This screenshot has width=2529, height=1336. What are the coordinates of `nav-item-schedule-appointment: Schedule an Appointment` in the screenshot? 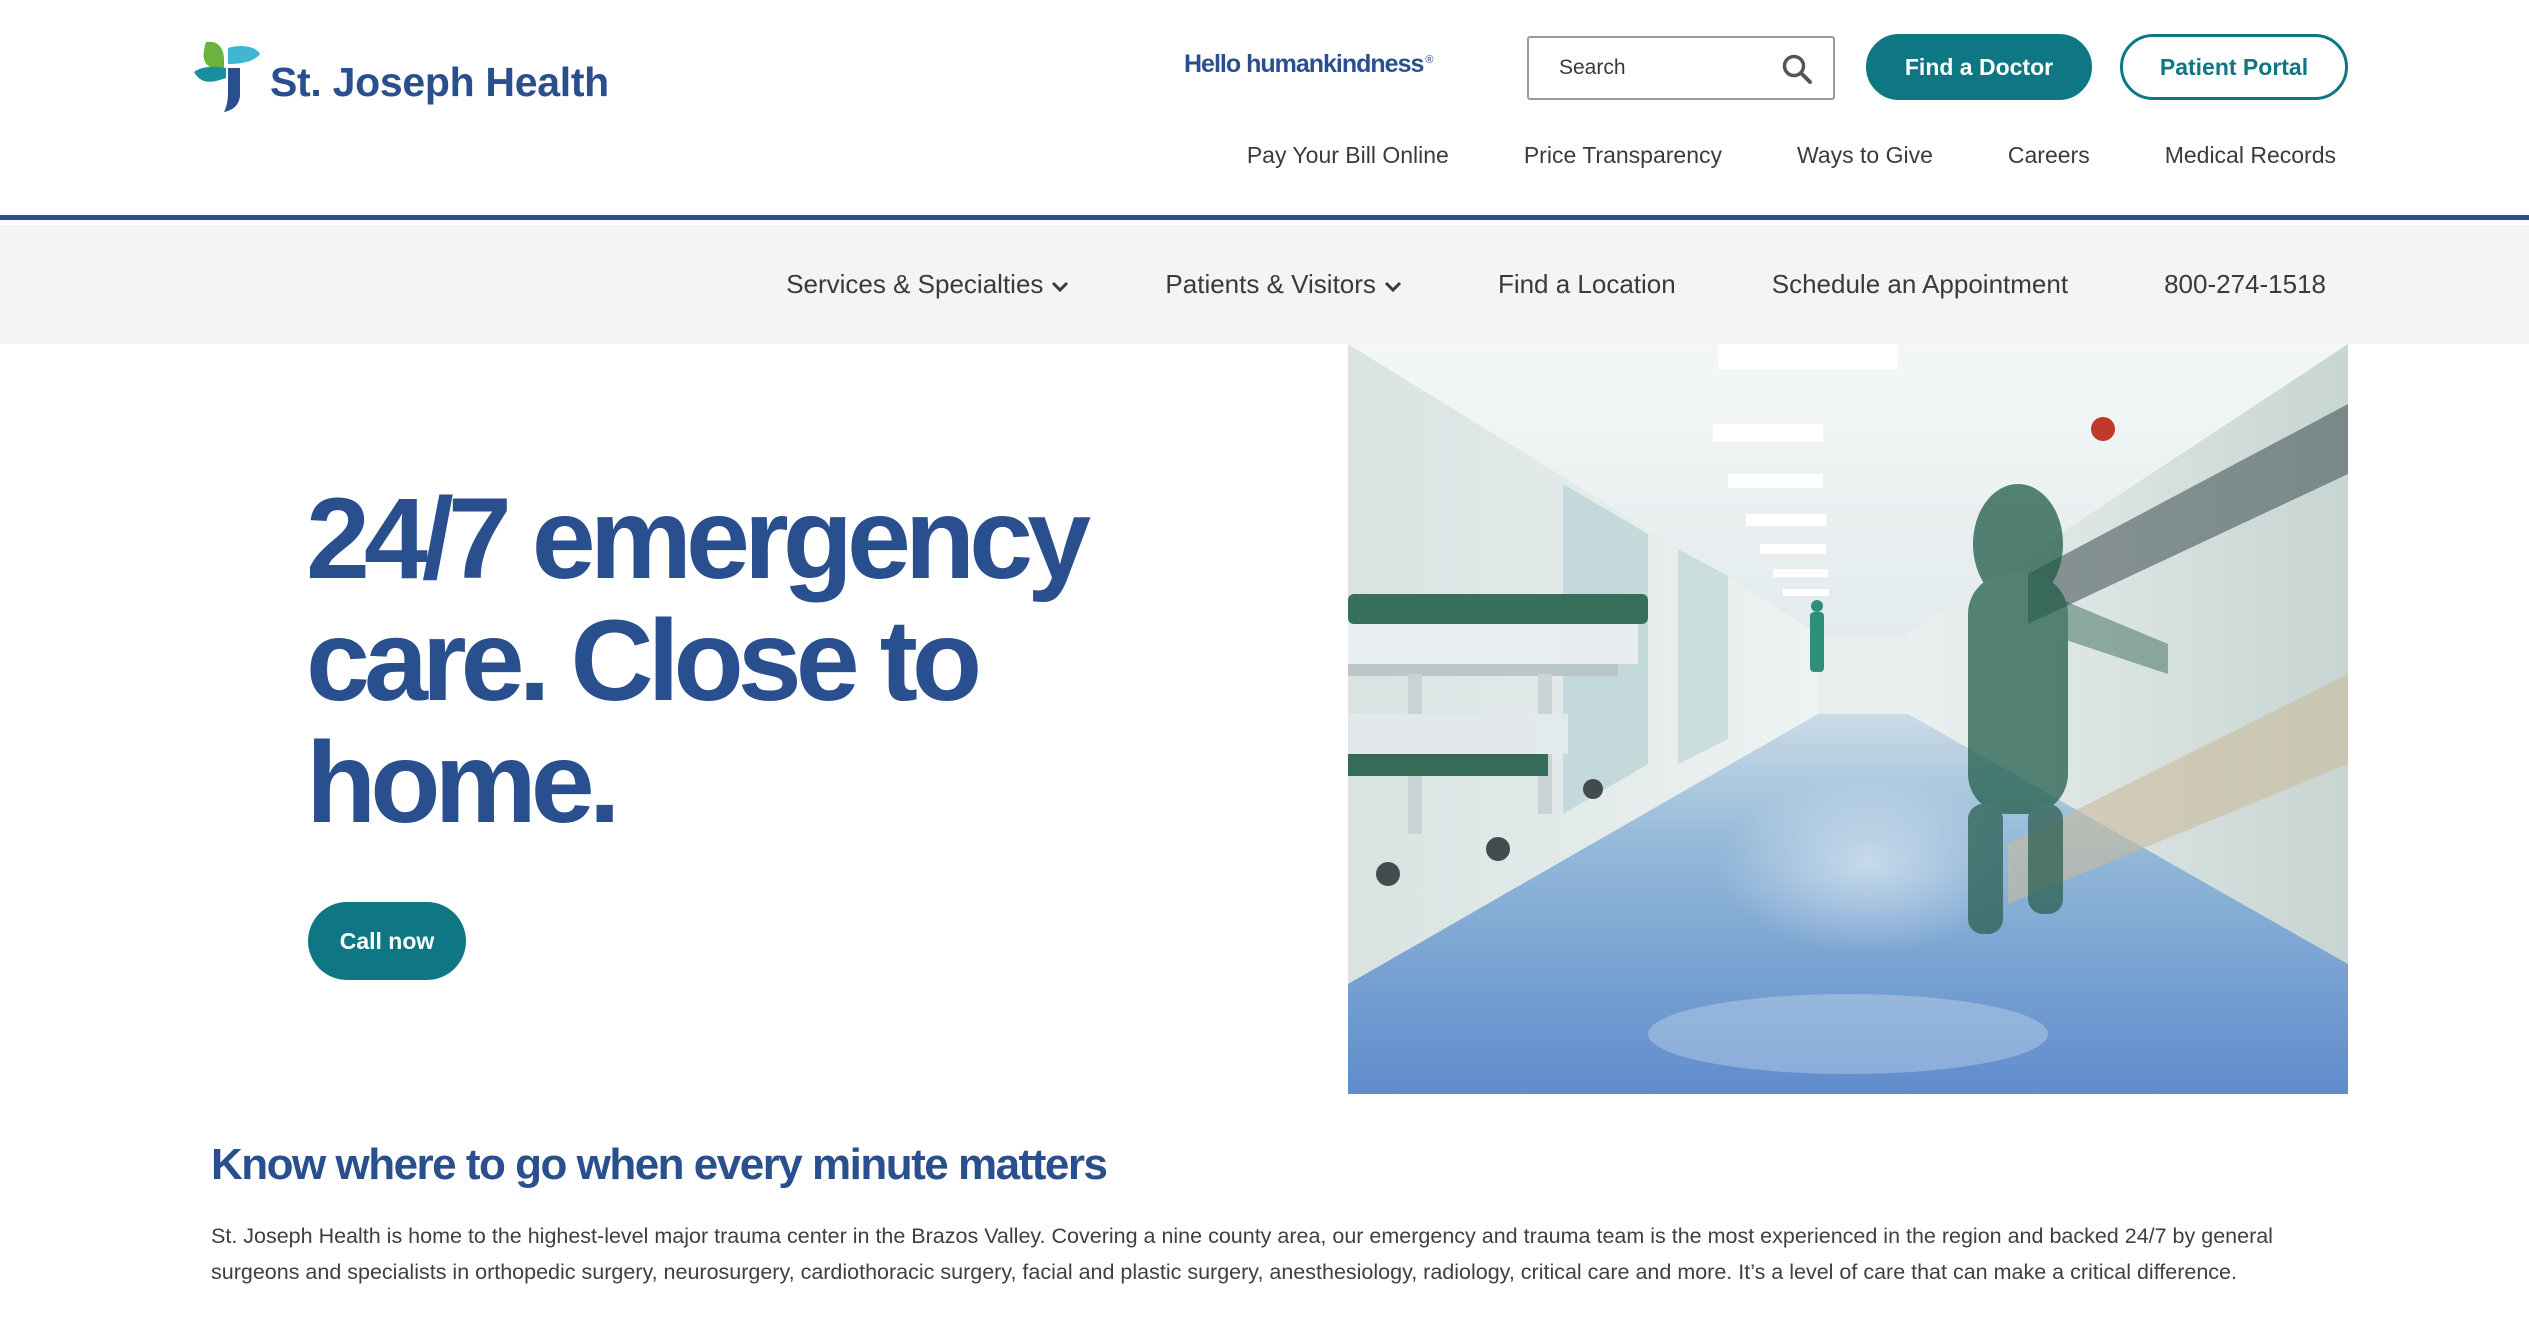 It's located at (1920, 284).